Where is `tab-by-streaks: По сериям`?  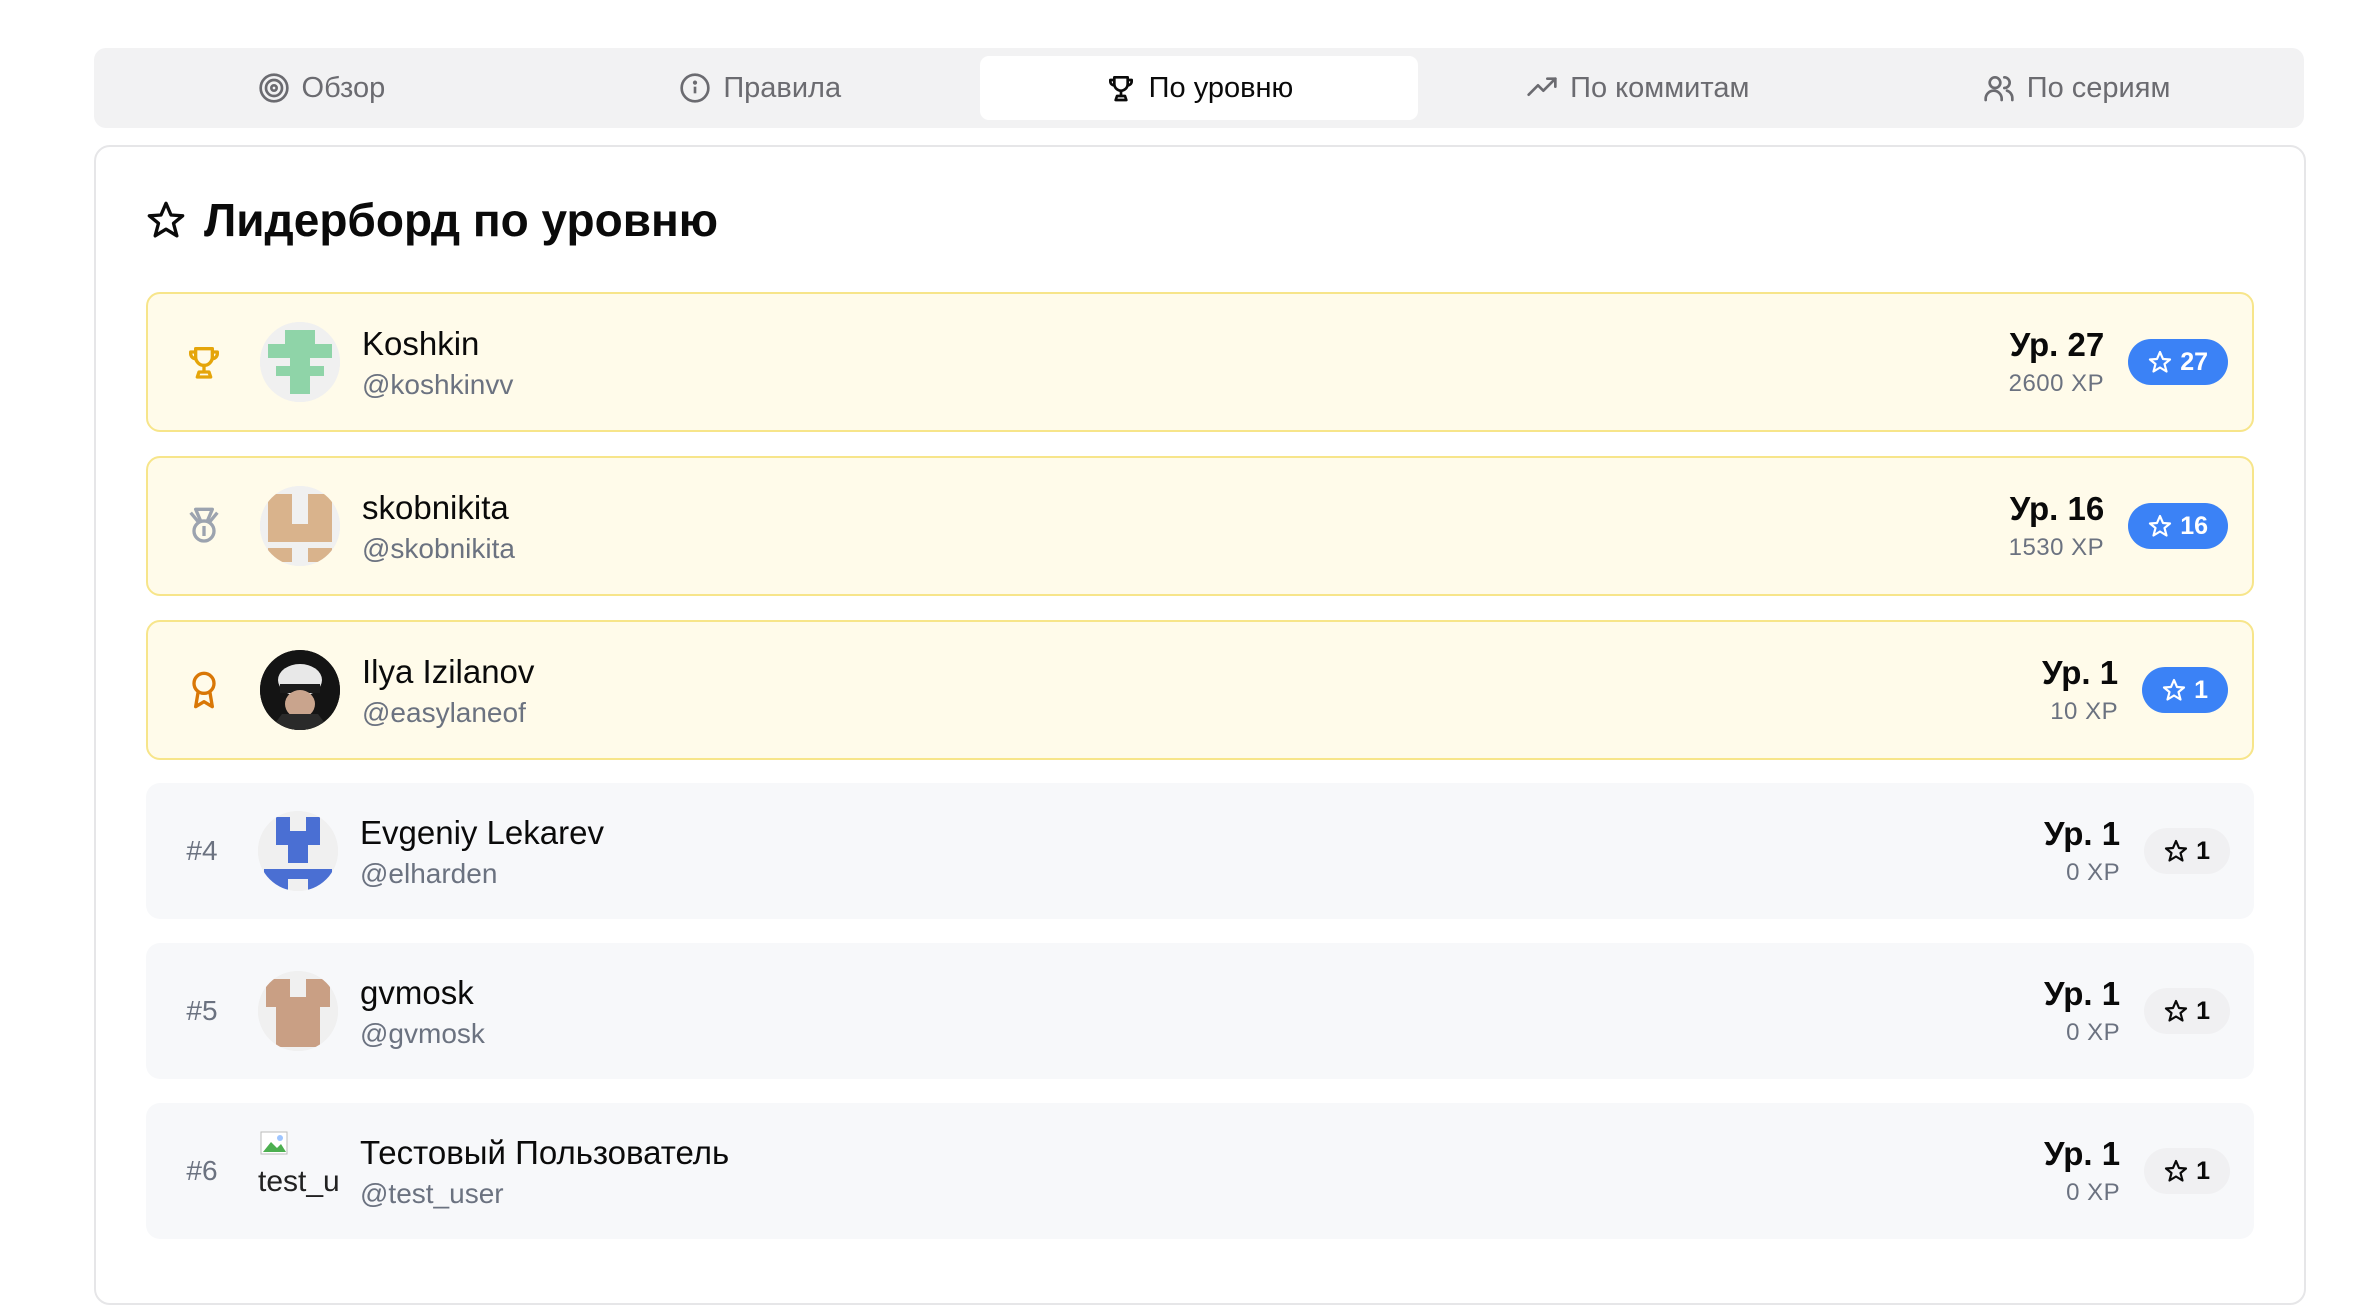
tab-by-streaks: По сериям is located at coordinates (2076, 88).